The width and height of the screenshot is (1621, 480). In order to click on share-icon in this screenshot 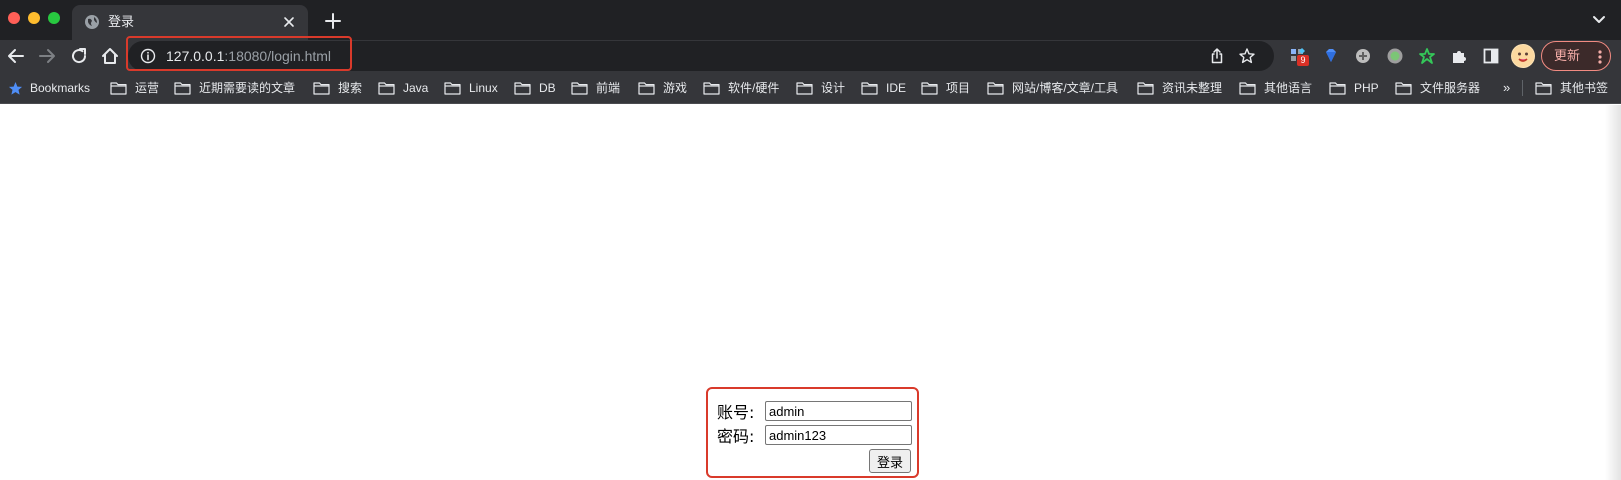, I will do `click(1217, 56)`.